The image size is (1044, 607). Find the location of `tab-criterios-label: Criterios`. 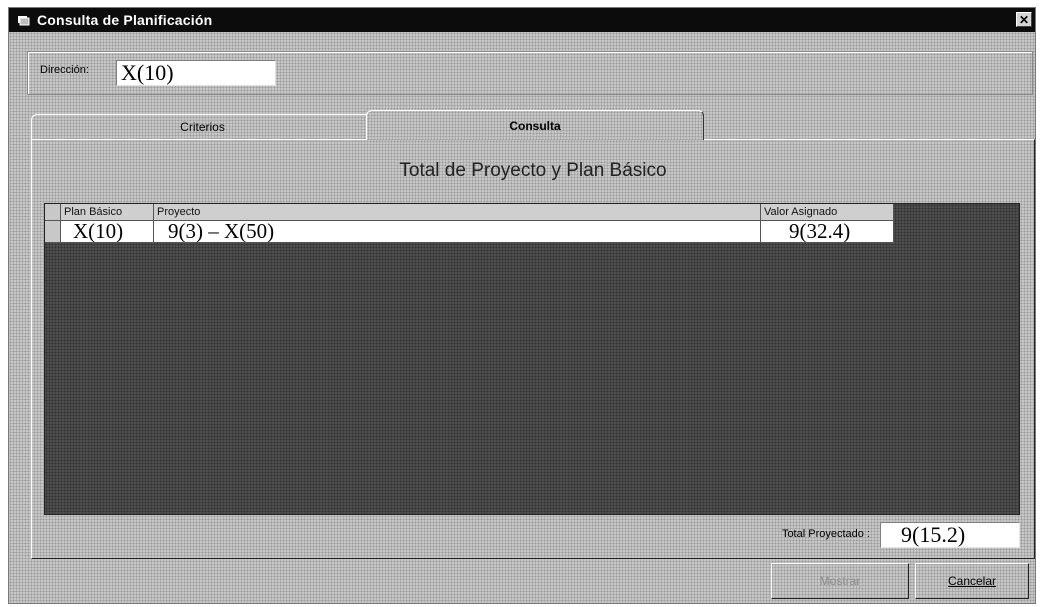

tab-criterios-label: Criterios is located at coordinates (202, 127).